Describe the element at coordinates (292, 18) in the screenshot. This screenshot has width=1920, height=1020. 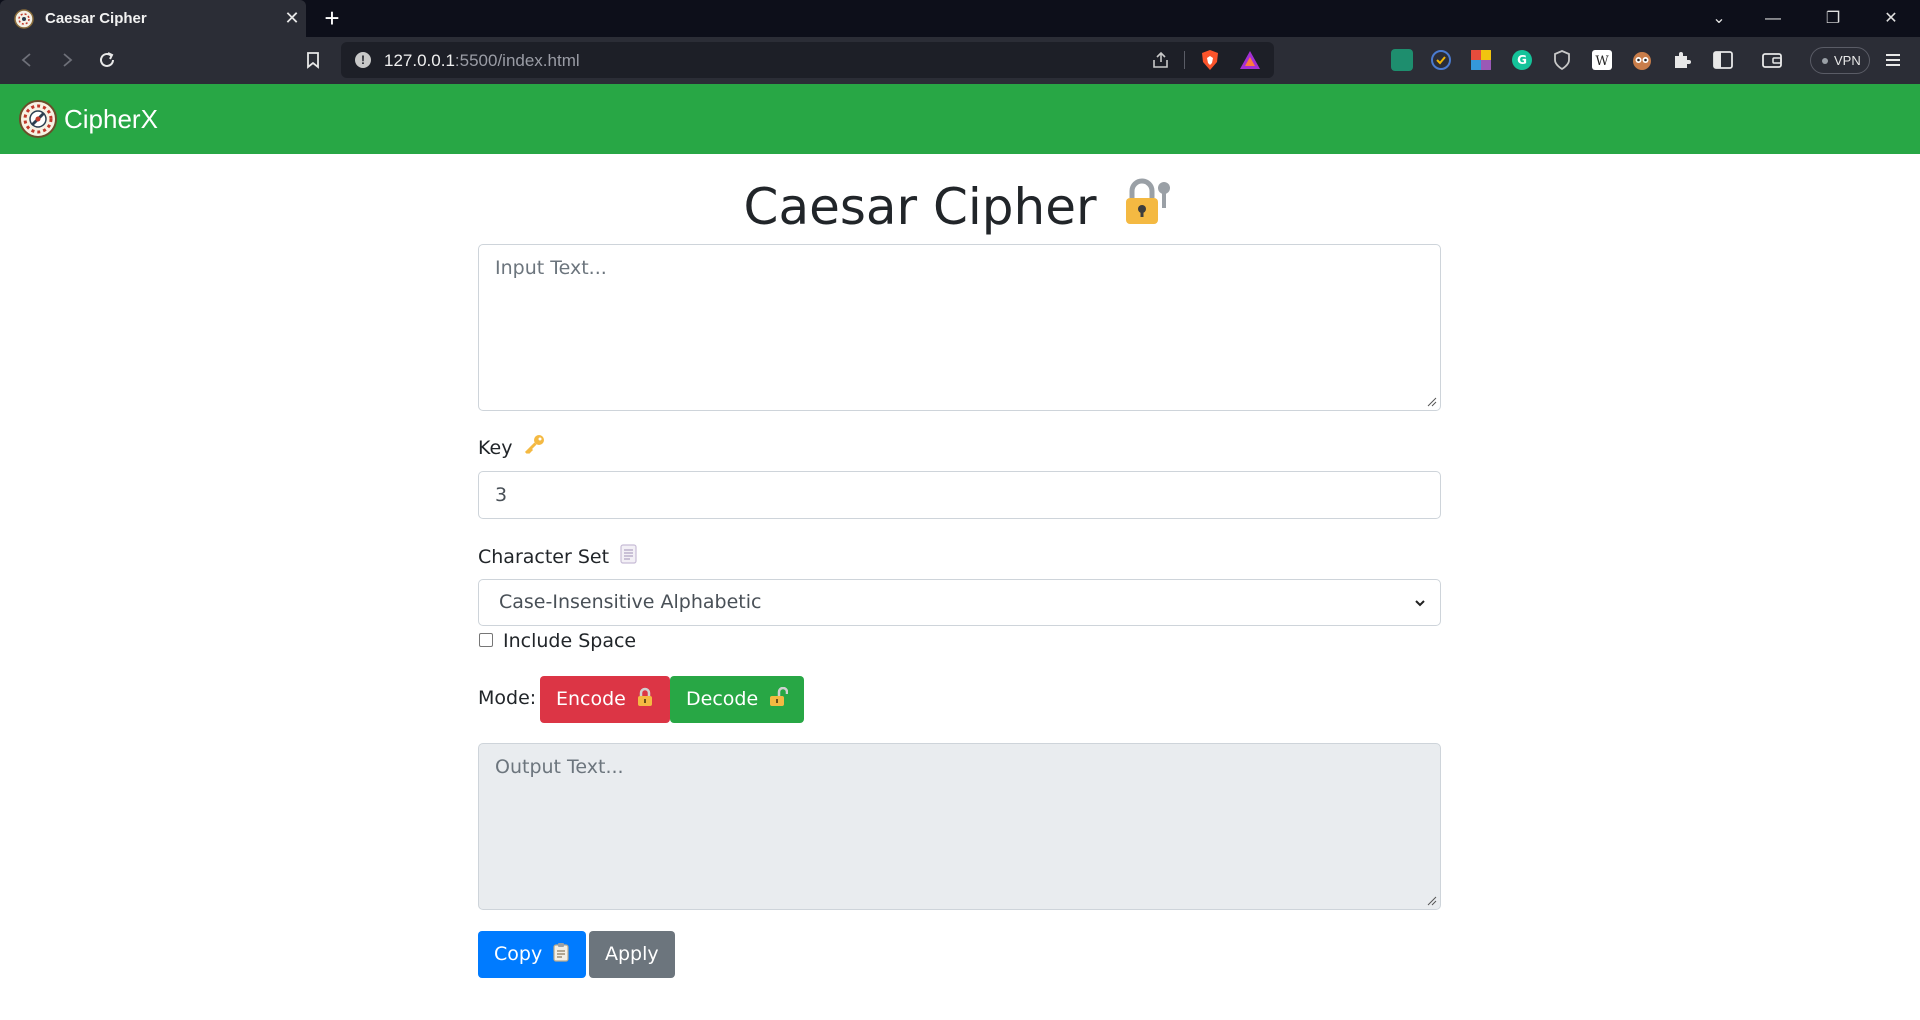
I see `tab-close-icon: ✕` at that location.